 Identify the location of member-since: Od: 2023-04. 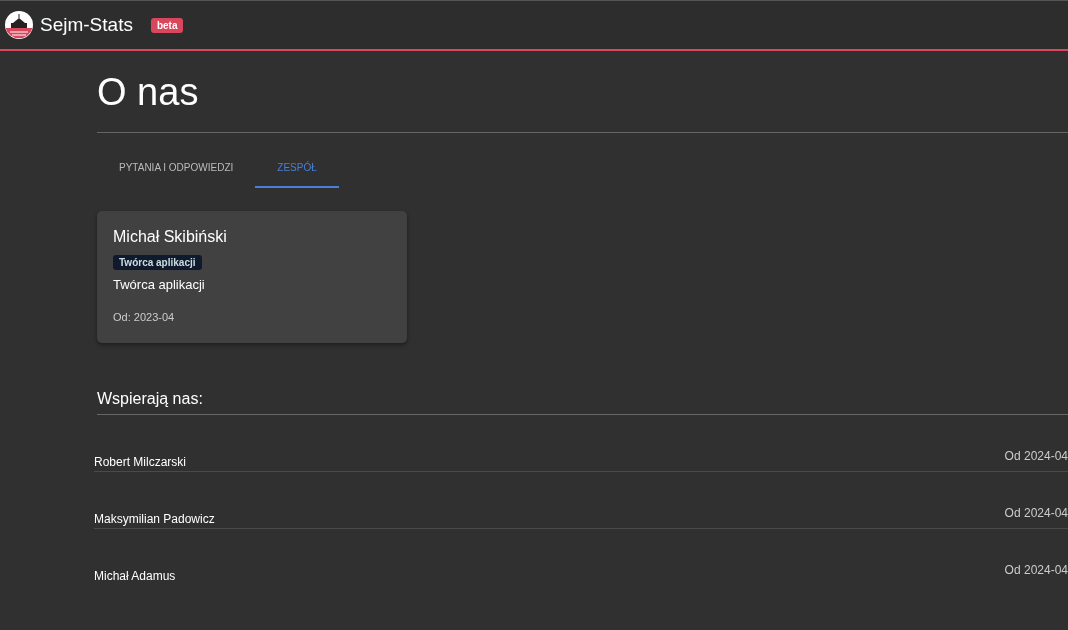
(144, 317).